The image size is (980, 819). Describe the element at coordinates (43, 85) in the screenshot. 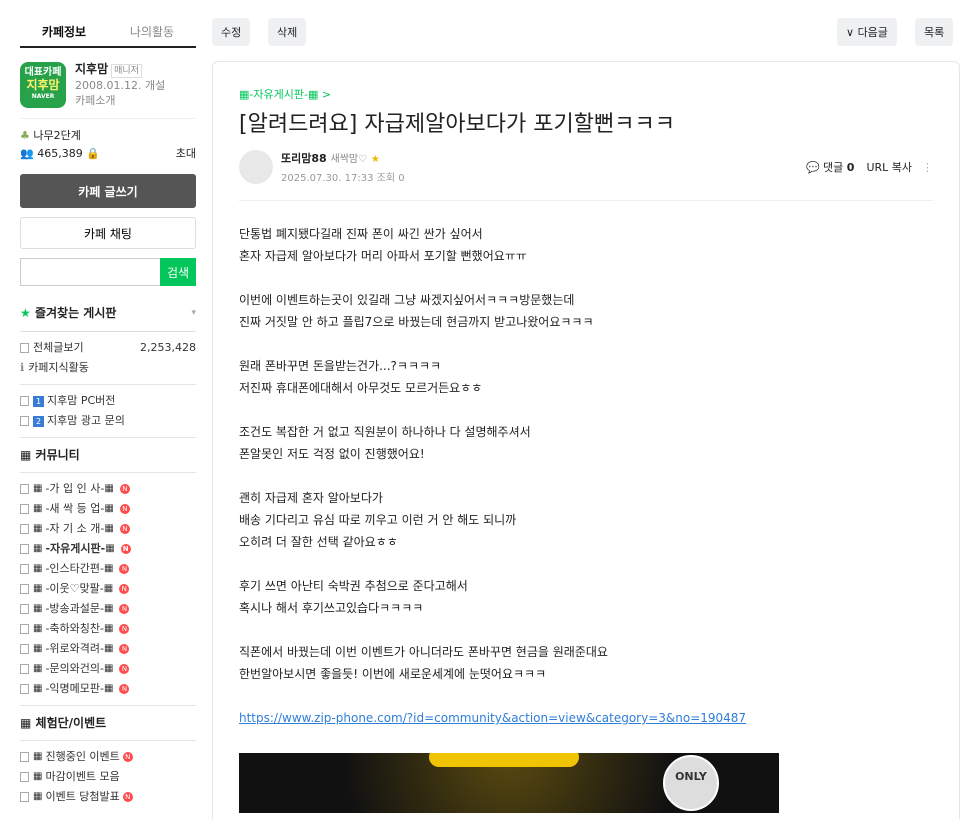

I see `cafe-logo: 대표카페 지후맘 NAVER` at that location.